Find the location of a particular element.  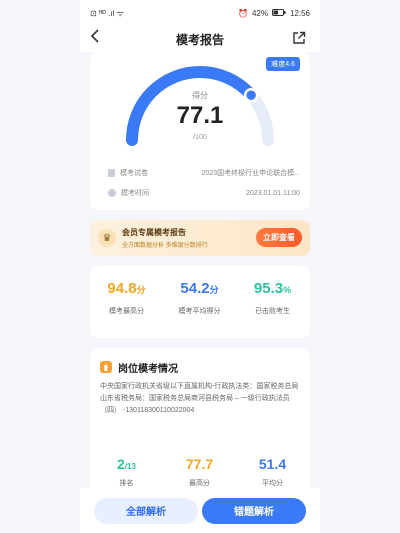

score-label: 得分 is located at coordinates (200, 95).